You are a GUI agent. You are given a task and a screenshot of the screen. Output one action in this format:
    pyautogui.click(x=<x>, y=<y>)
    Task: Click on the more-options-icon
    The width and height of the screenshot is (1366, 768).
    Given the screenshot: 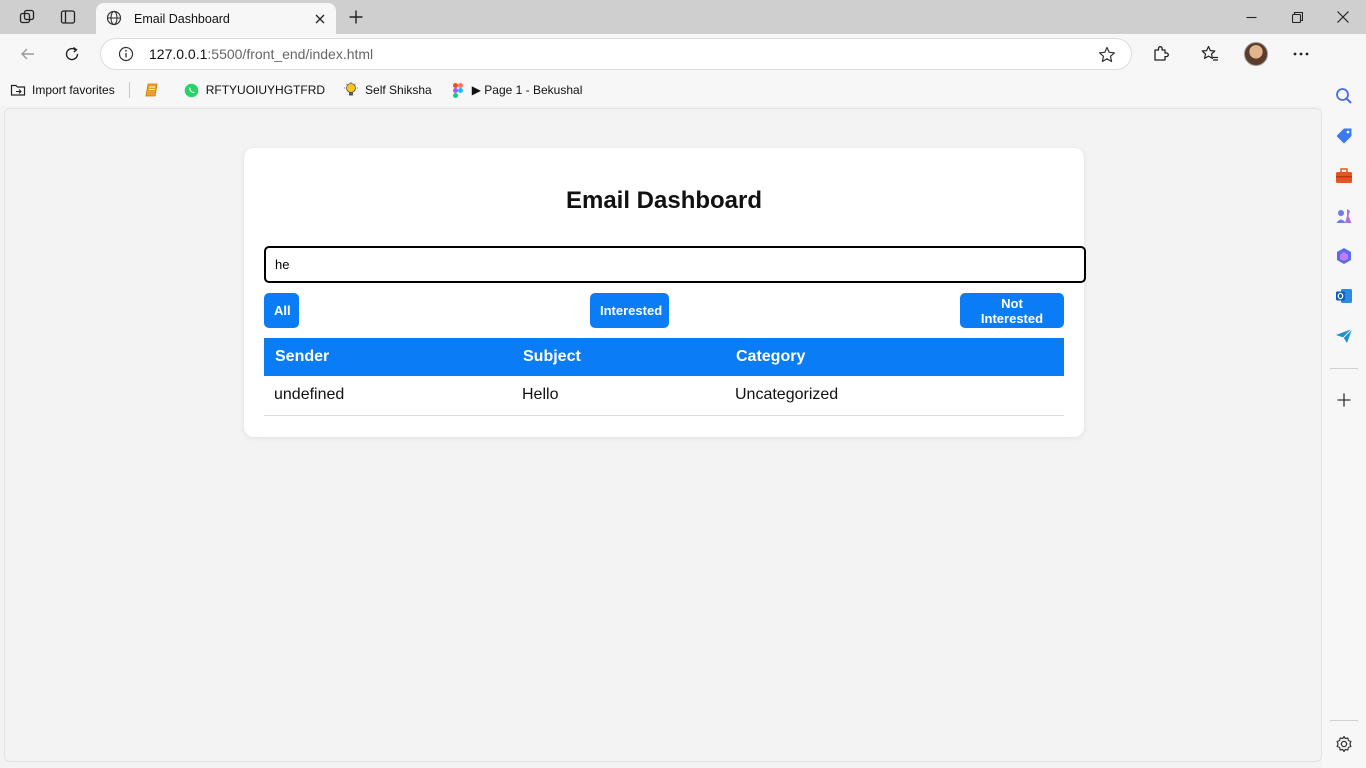 What is the action you would take?
    pyautogui.click(x=1301, y=54)
    